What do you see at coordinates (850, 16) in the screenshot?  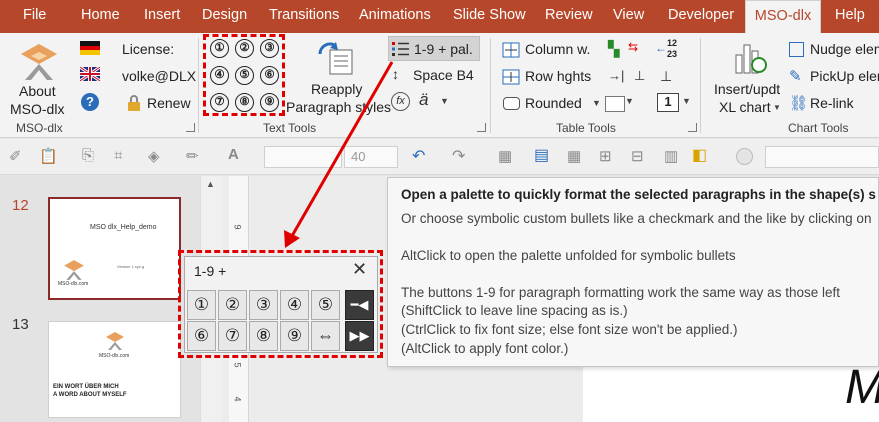 I see `tab-help: Help` at bounding box center [850, 16].